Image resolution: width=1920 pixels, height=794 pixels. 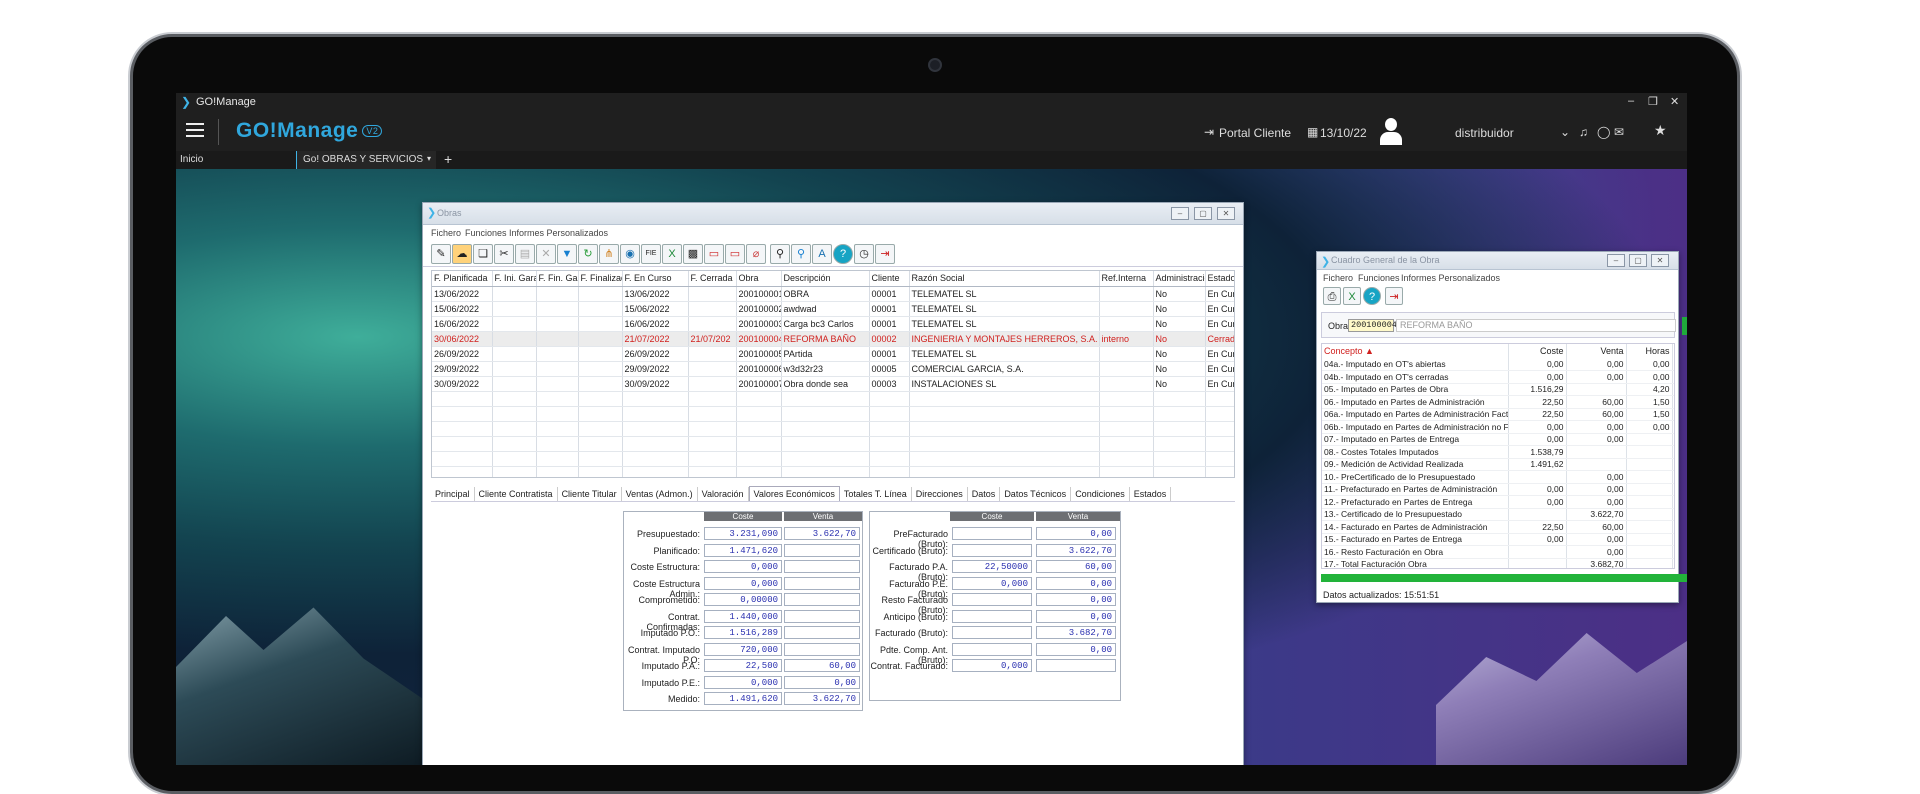 I want to click on user-name: distribuidor, so click(x=1484, y=133).